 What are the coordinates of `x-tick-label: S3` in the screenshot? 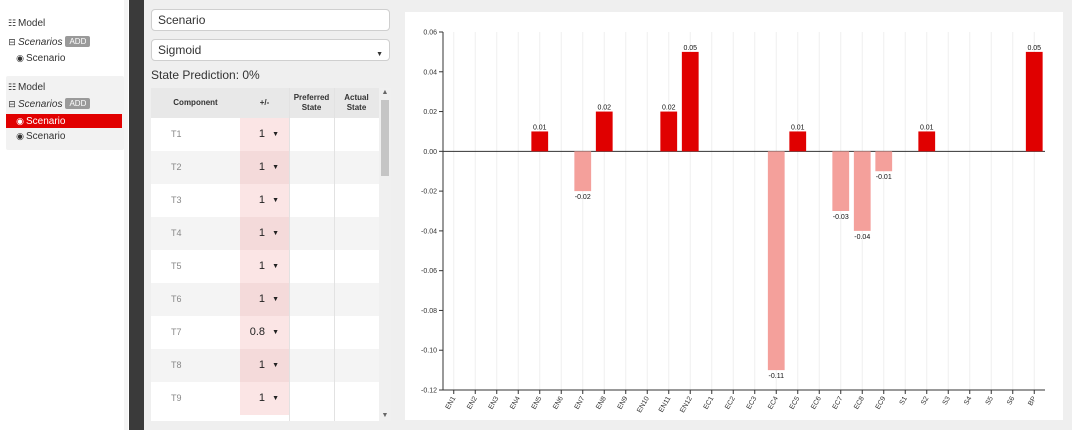 It's located at (947, 400).